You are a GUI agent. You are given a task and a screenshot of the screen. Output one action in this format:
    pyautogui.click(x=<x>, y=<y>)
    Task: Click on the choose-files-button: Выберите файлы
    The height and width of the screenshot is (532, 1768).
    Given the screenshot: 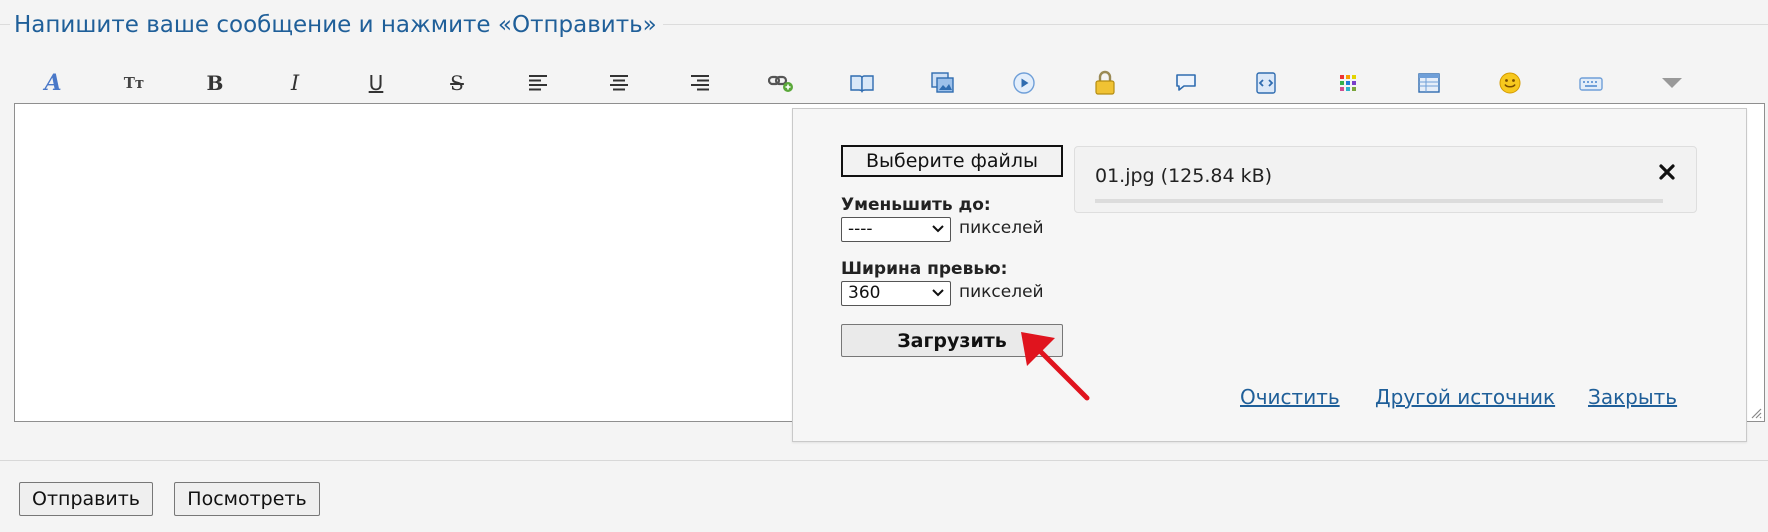 What is the action you would take?
    pyautogui.click(x=952, y=161)
    